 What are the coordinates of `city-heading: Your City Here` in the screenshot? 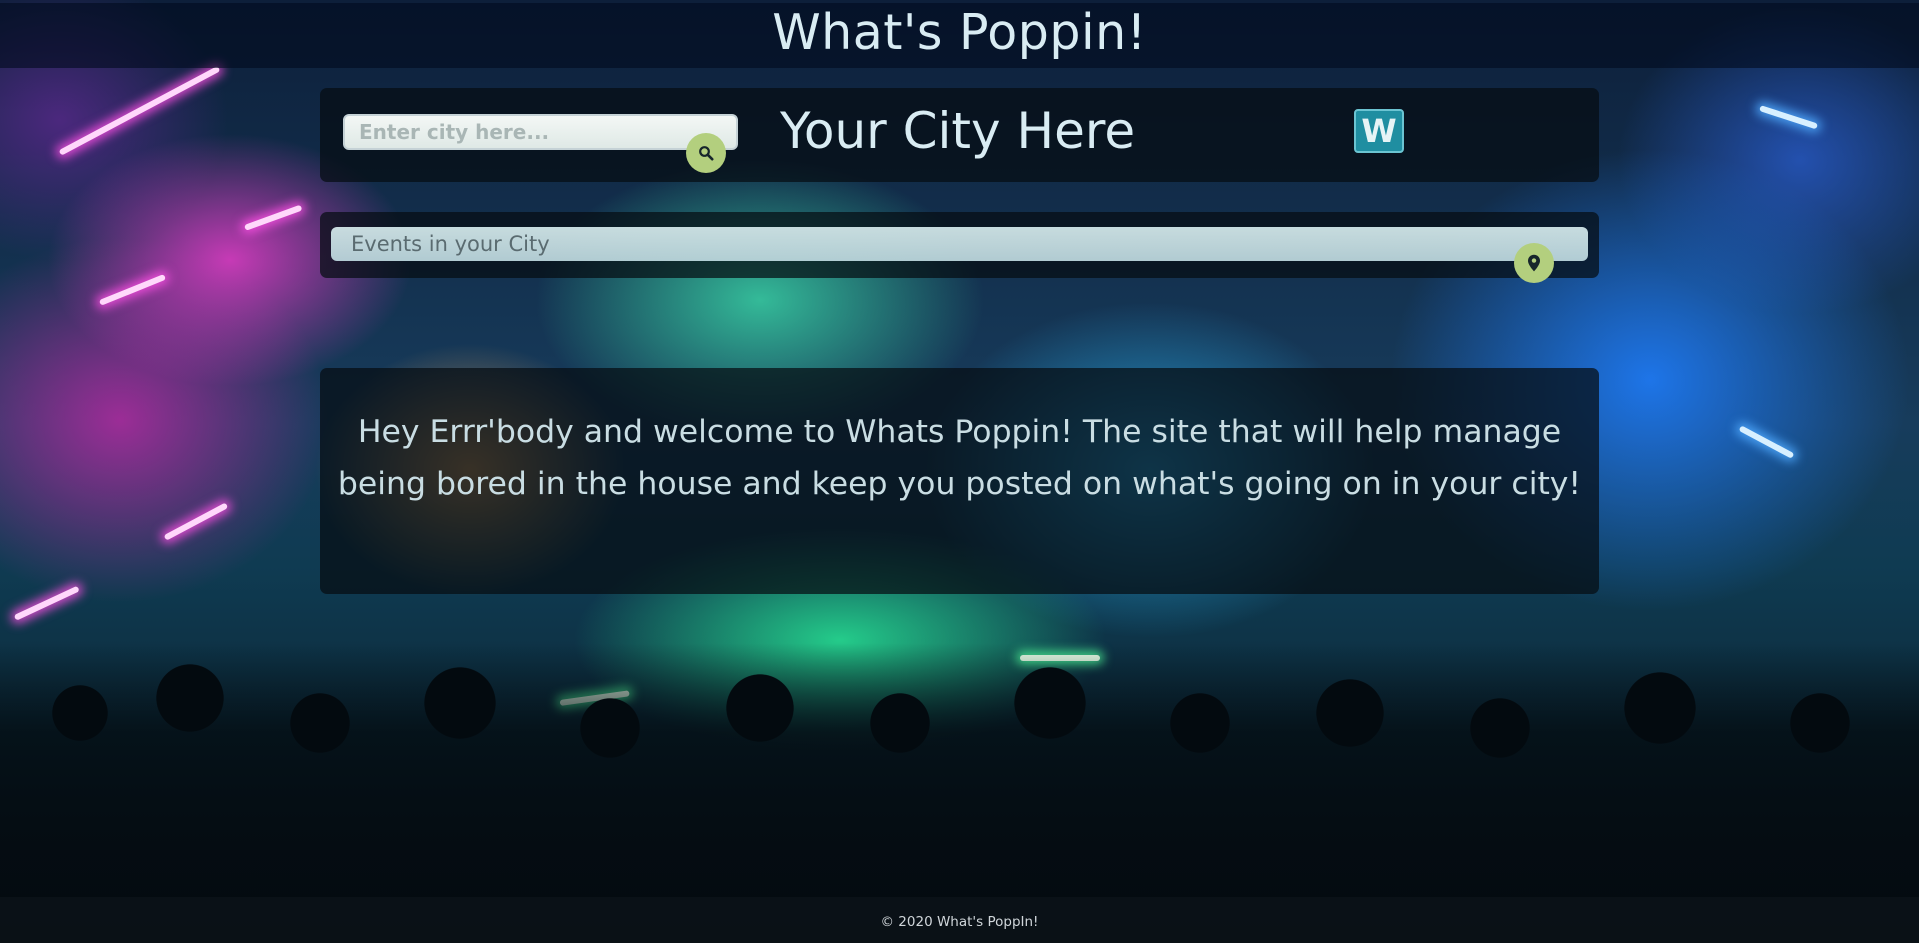 It's located at (958, 131).